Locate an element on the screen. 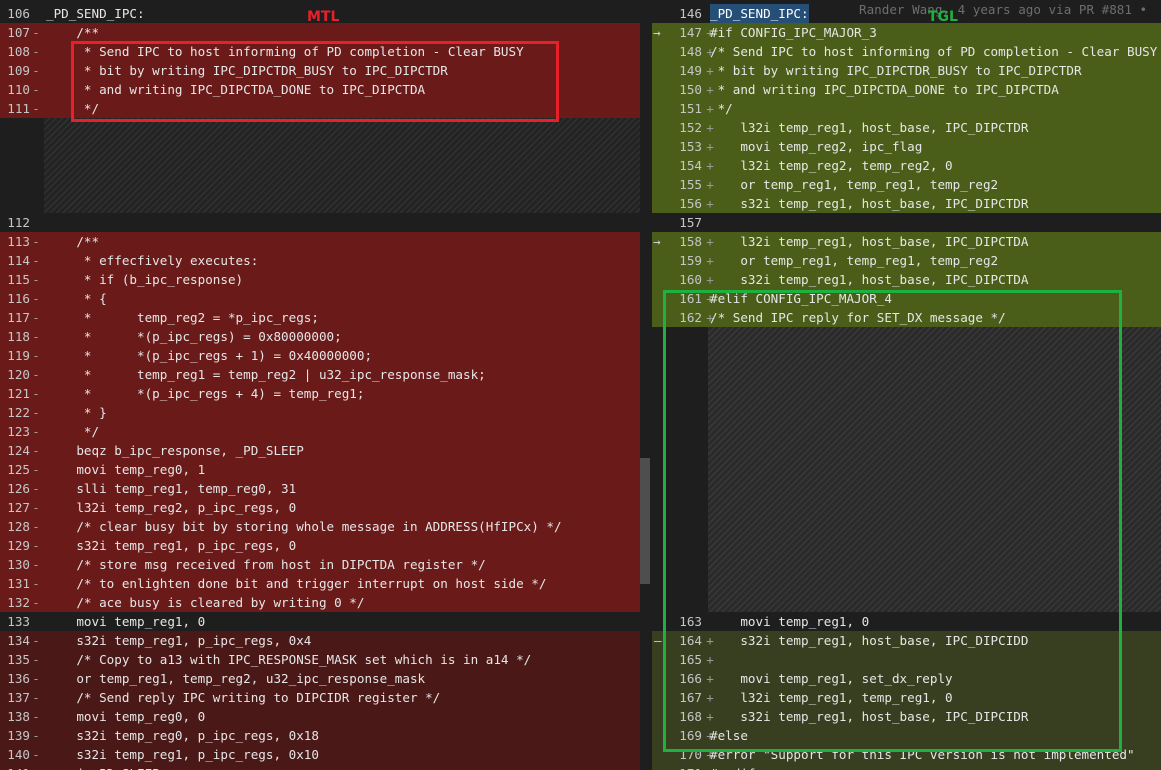 This screenshot has width=1161, height=770. code-text: l32i temp_reg1, host_base, IPC_DIPCTDR is located at coordinates (869, 127).